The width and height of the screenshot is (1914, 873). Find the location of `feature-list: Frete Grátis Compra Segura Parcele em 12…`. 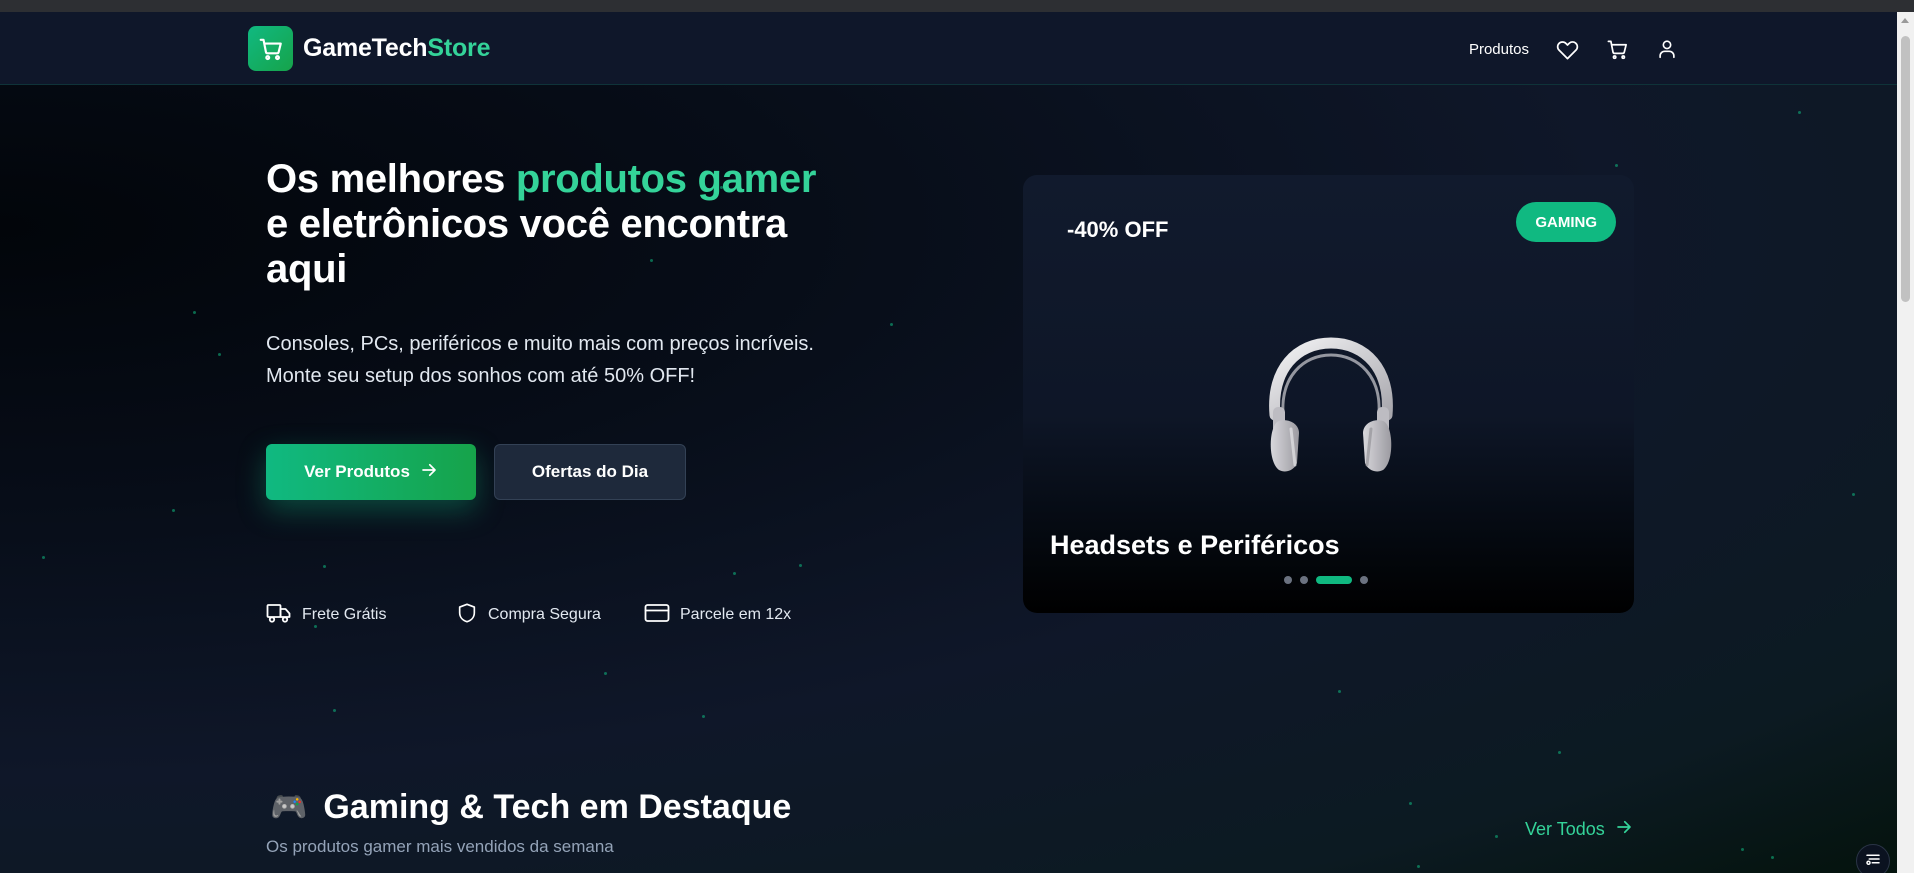

feature-list: Frete Grátis Compra Segura Parcele em 12… is located at coordinates (528, 615).